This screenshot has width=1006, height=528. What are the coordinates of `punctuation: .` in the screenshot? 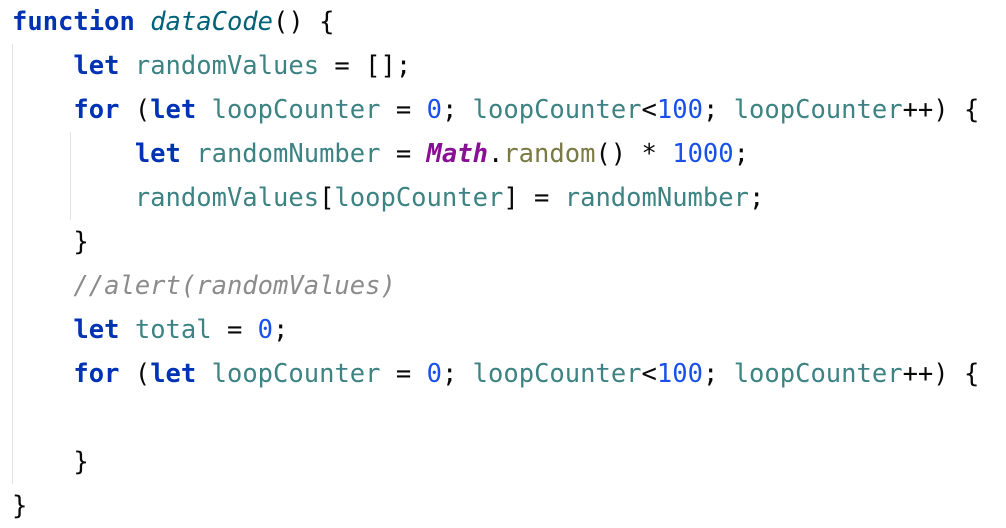 It's located at (495, 154).